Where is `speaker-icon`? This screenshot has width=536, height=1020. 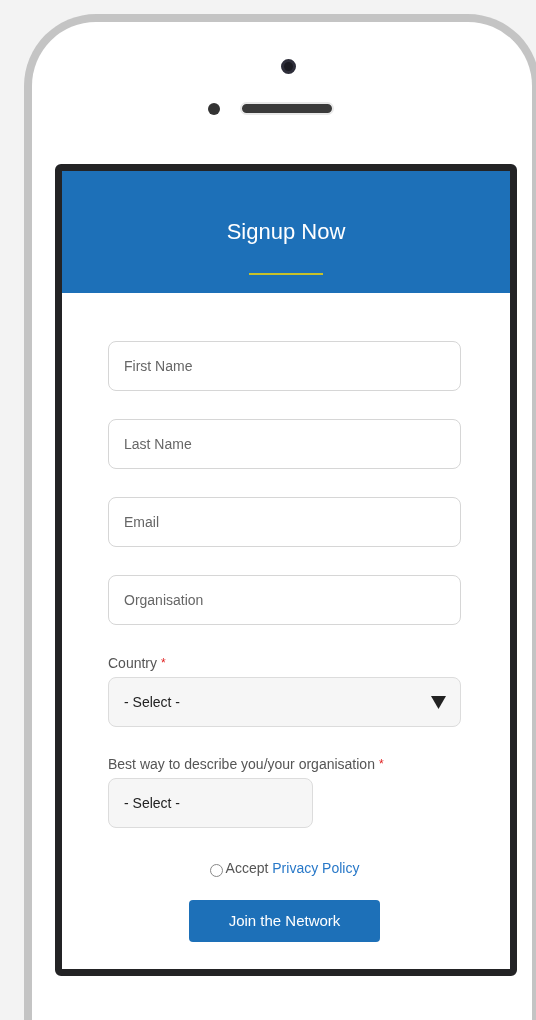
speaker-icon is located at coordinates (287, 108).